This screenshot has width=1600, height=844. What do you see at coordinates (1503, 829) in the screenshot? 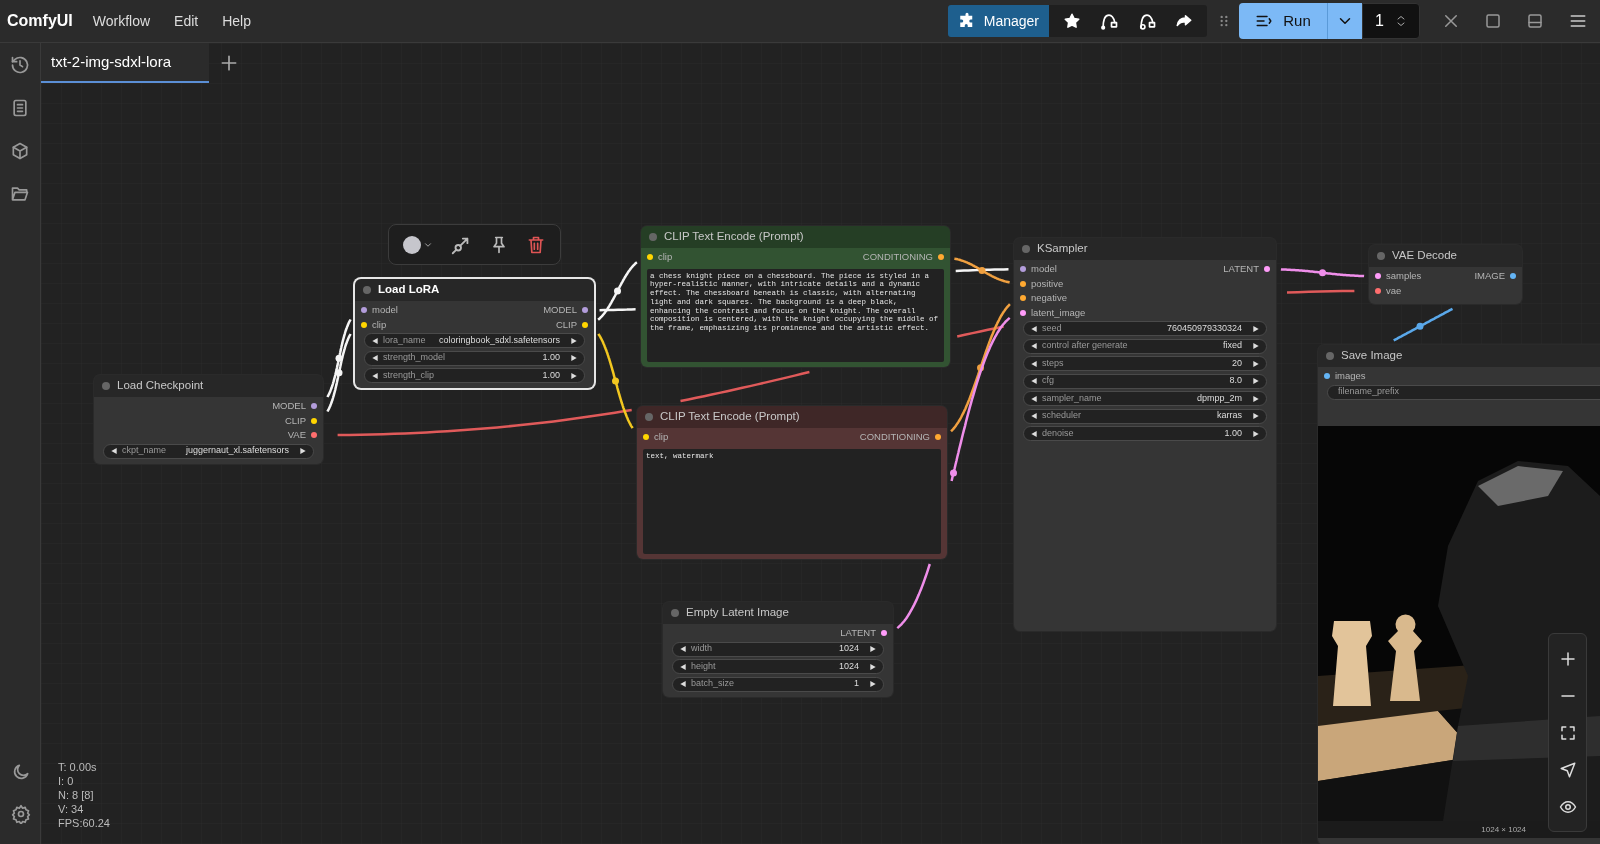
I see `image-size-label: 1024 × 1024` at bounding box center [1503, 829].